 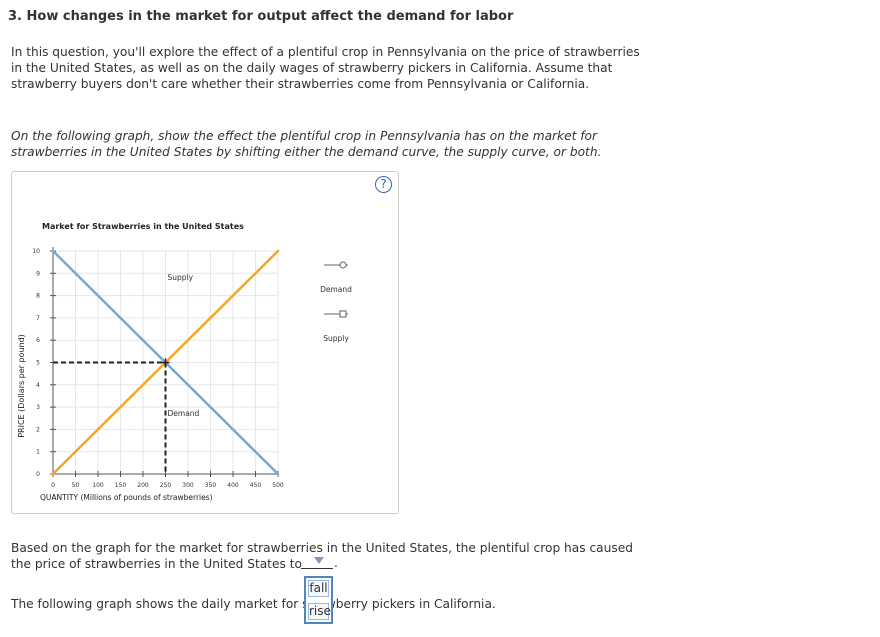 What do you see at coordinates (343, 314) in the screenshot?
I see `square-marker-icon` at bounding box center [343, 314].